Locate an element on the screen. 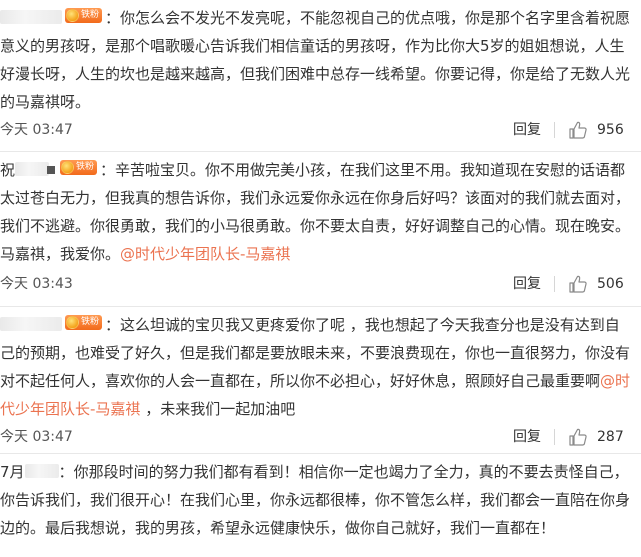 Image resolution: width=641 pixels, height=557 pixels. comment-author-prefix: 祝 is located at coordinates (7, 170).